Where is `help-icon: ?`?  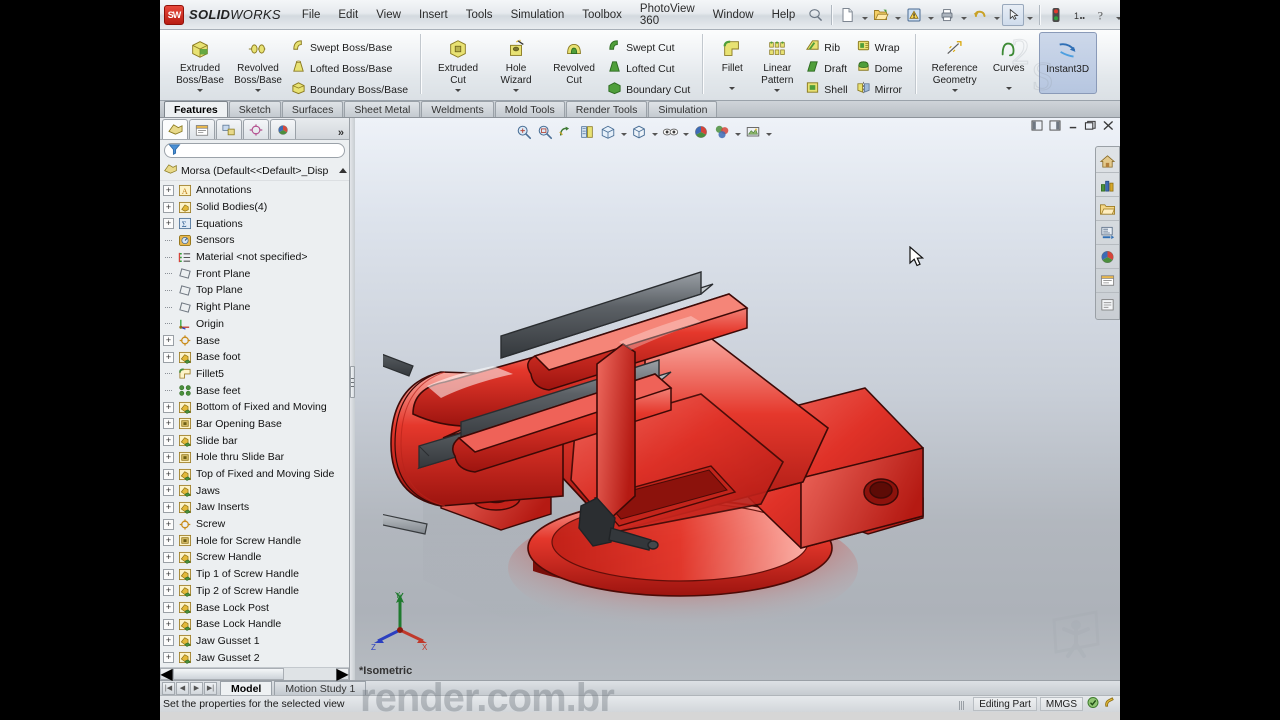
help-icon: ? is located at coordinates (1102, 15).